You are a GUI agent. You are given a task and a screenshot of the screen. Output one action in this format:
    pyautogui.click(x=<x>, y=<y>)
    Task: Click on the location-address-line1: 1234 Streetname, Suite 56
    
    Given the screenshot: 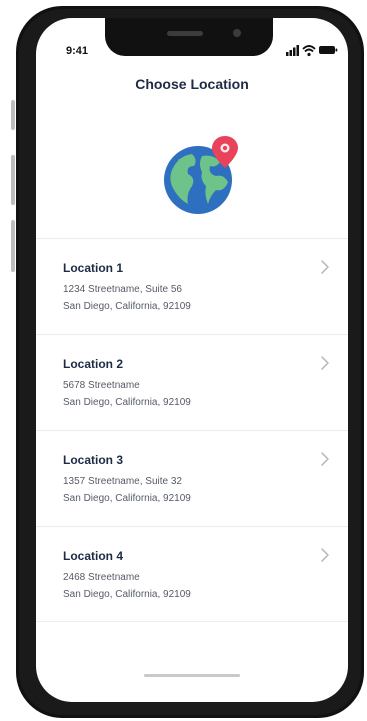 What is the action you would take?
    pyautogui.click(x=122, y=289)
    